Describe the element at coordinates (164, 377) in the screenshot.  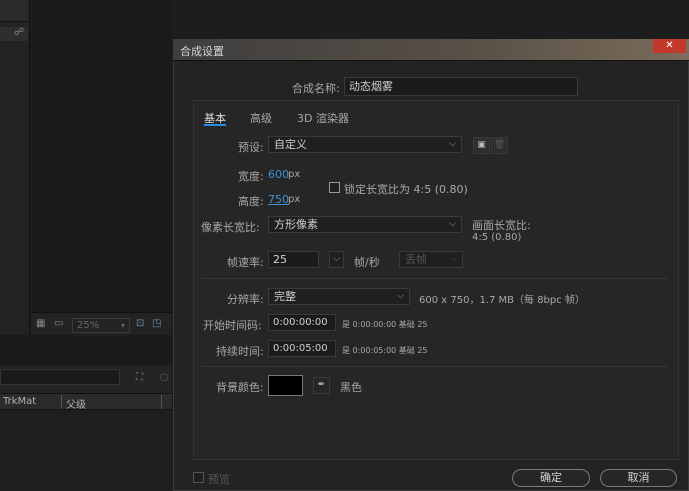
I see `motion-blur-icon: ◌` at that location.